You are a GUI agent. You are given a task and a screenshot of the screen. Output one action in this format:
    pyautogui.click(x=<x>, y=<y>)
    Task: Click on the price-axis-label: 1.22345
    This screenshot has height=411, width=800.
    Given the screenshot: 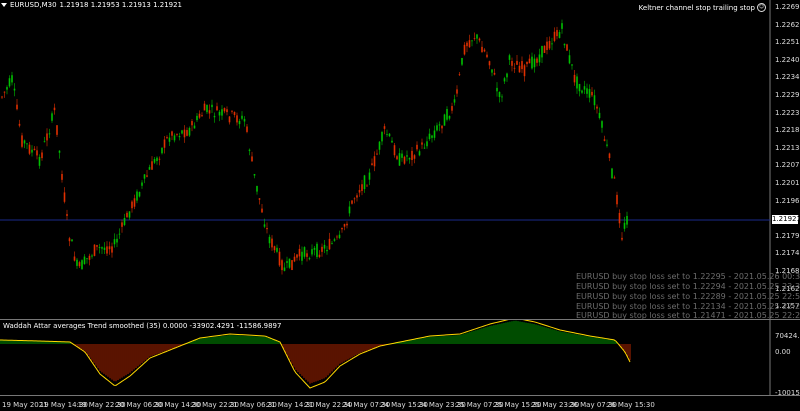 What is the action you would take?
    pyautogui.click(x=787, y=77)
    